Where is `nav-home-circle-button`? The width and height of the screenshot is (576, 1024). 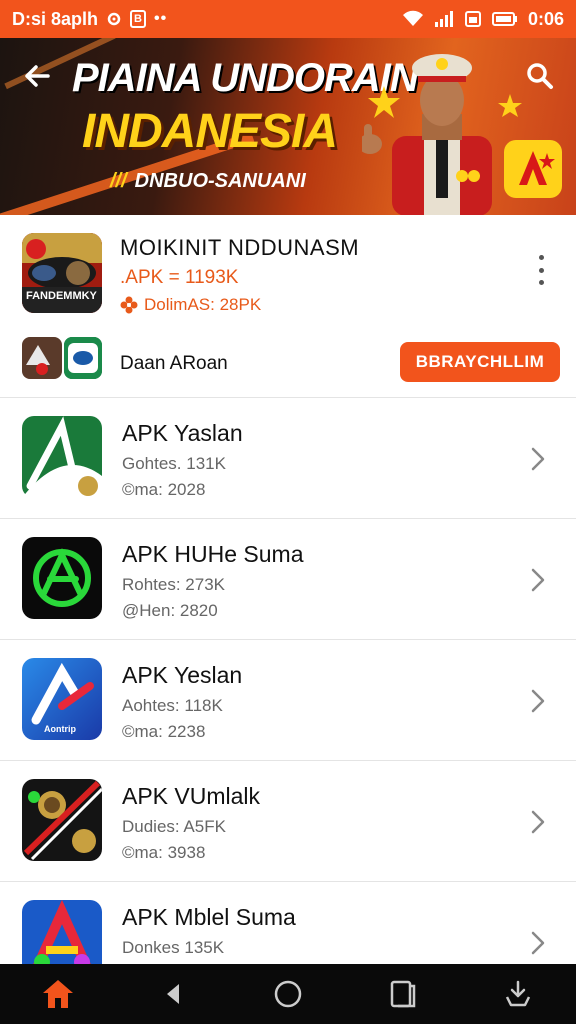 nav-home-circle-button is located at coordinates (288, 994).